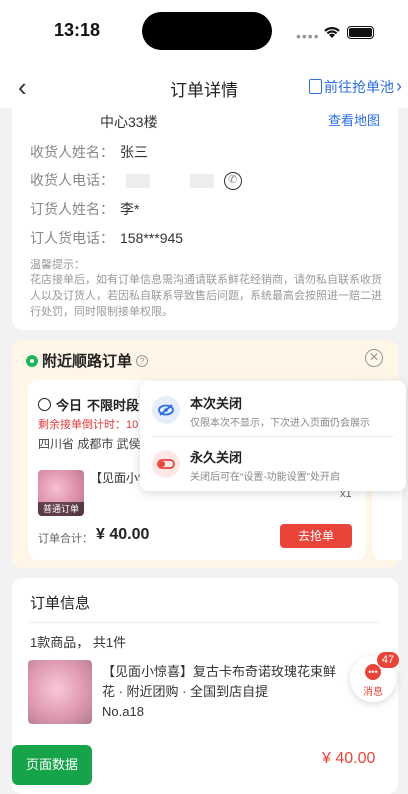 Image resolution: width=408 pixels, height=794 pixels. Describe the element at coordinates (88, 425) in the screenshot. I see `countdown-text: 剩余接单倒计时：10` at that location.